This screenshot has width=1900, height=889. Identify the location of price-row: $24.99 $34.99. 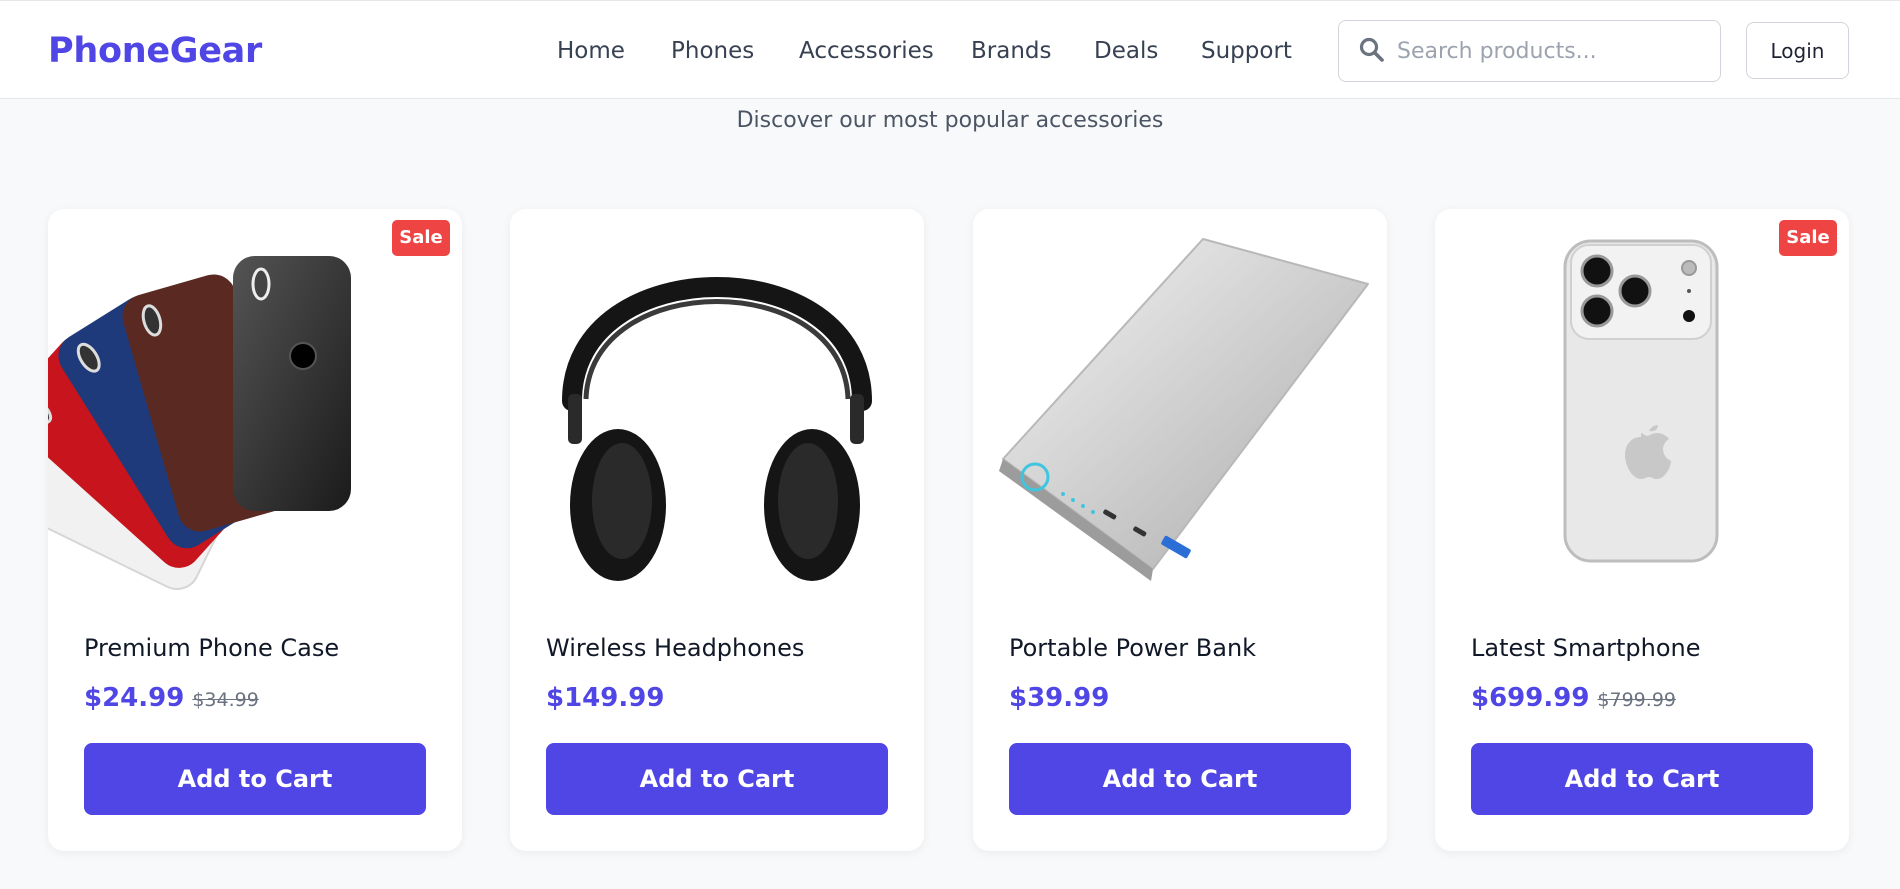
(171, 698).